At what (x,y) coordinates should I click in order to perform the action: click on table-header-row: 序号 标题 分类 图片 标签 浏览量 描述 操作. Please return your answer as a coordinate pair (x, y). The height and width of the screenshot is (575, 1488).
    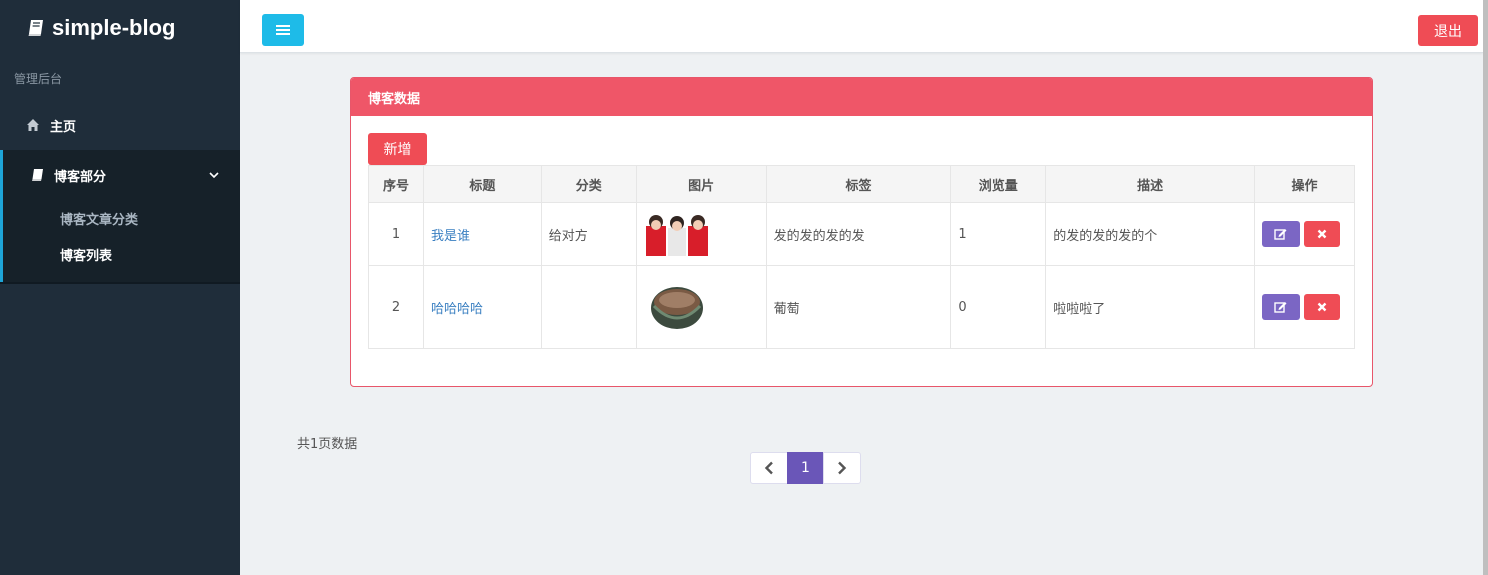
    Looking at the image, I should click on (862, 184).